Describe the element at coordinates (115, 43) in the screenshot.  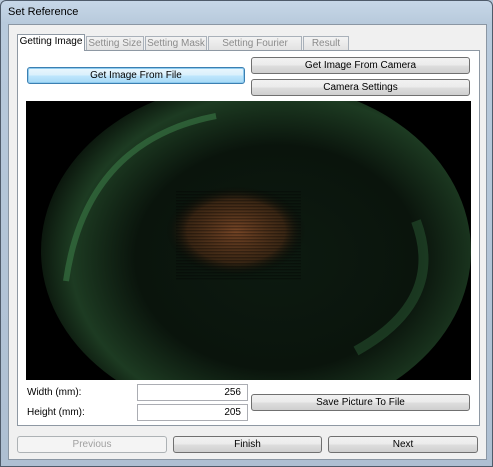
I see `tab-setting-size: Setting Size` at that location.